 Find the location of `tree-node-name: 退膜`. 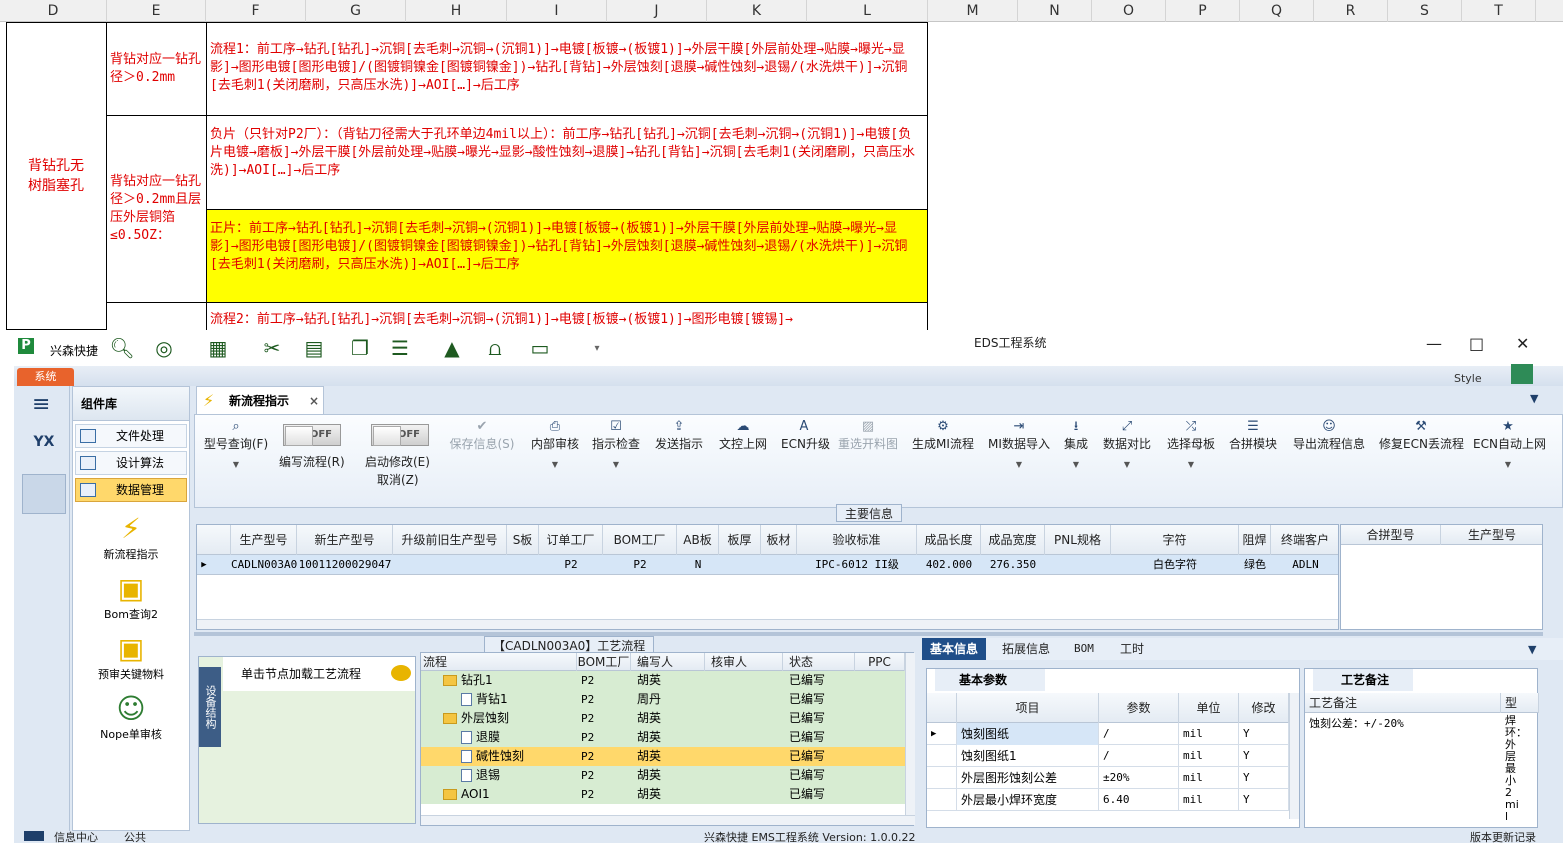

tree-node-name: 退膜 is located at coordinates (519, 737).